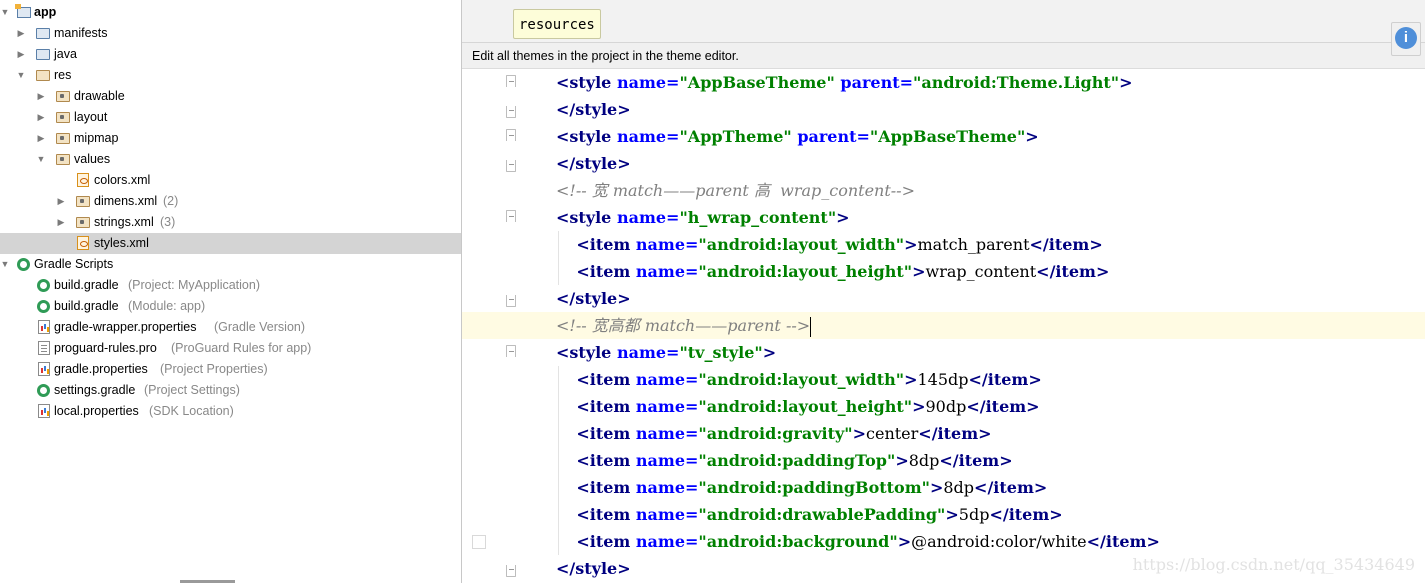 The height and width of the screenshot is (583, 1425). I want to click on notification-button: i, so click(1406, 39).